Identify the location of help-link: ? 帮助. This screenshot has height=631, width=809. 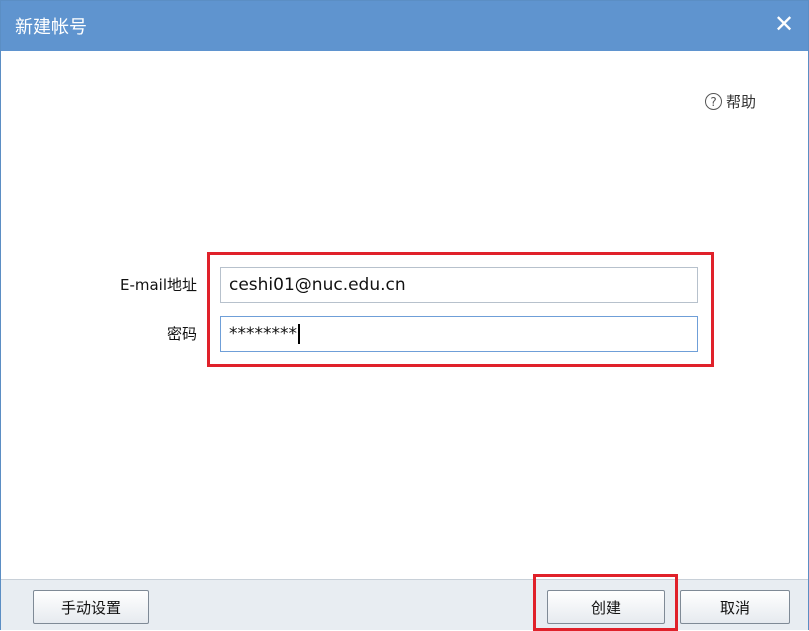
(730, 101).